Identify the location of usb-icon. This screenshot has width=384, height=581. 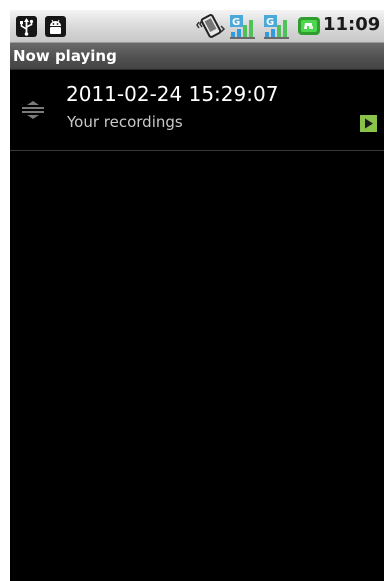
(26, 26).